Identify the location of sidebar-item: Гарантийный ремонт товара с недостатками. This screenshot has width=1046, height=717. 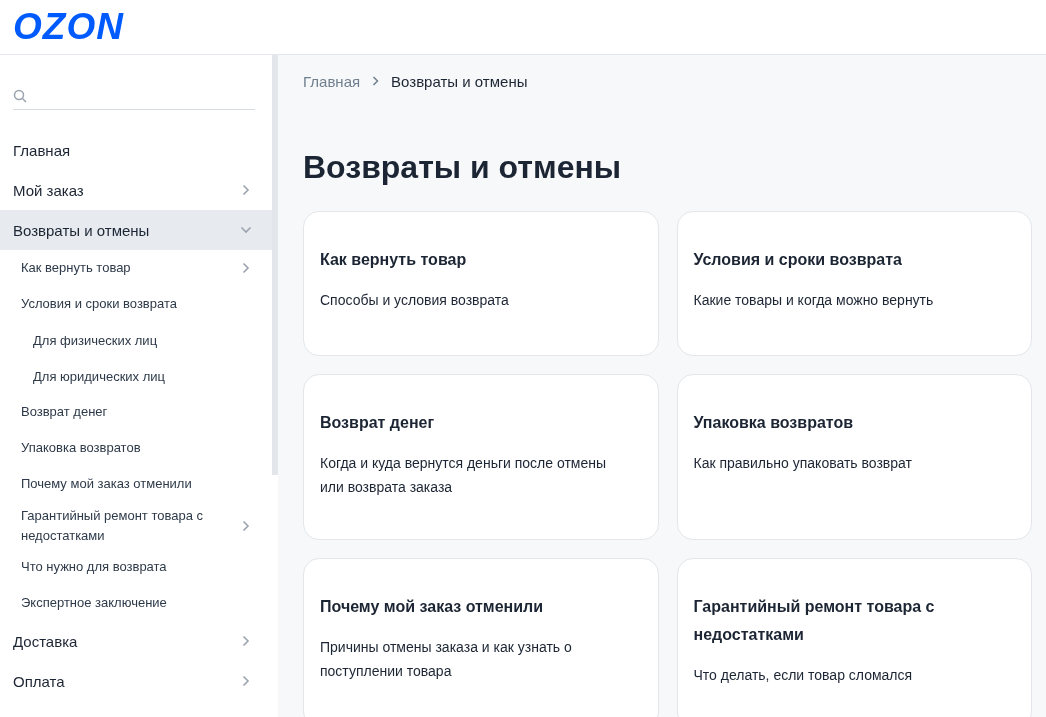
(136, 525).